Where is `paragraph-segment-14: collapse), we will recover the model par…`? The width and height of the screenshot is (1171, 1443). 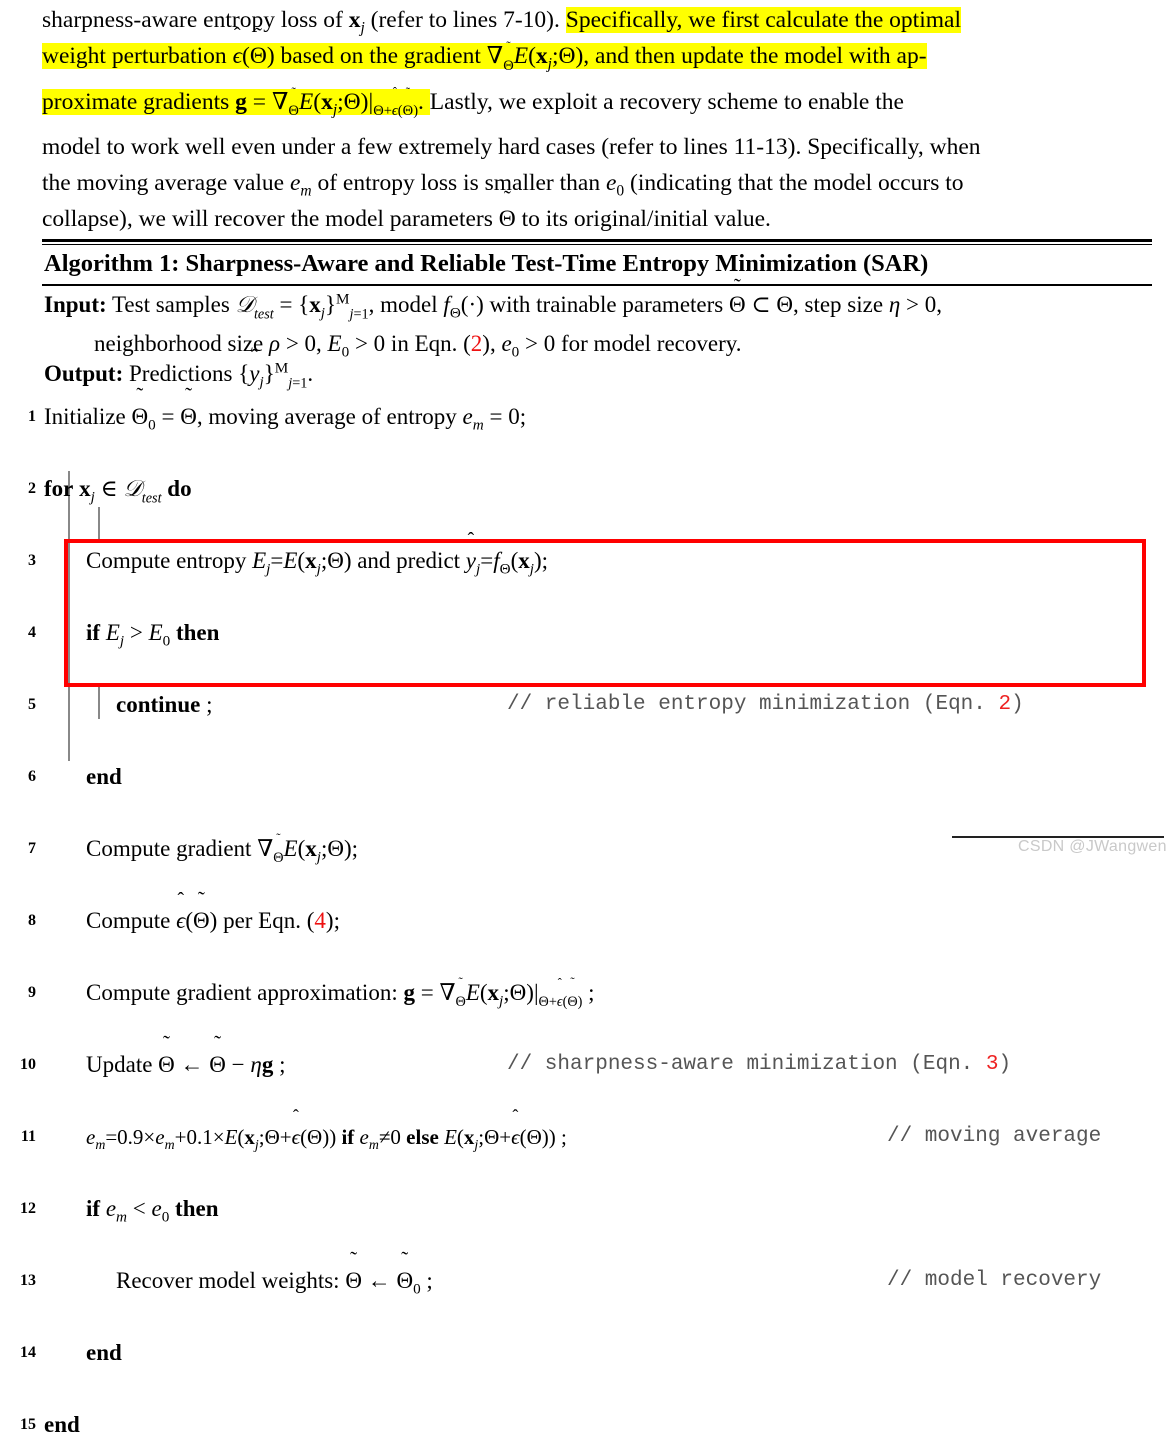 paragraph-segment-14: collapse), we will recover the model par… is located at coordinates (270, 219).